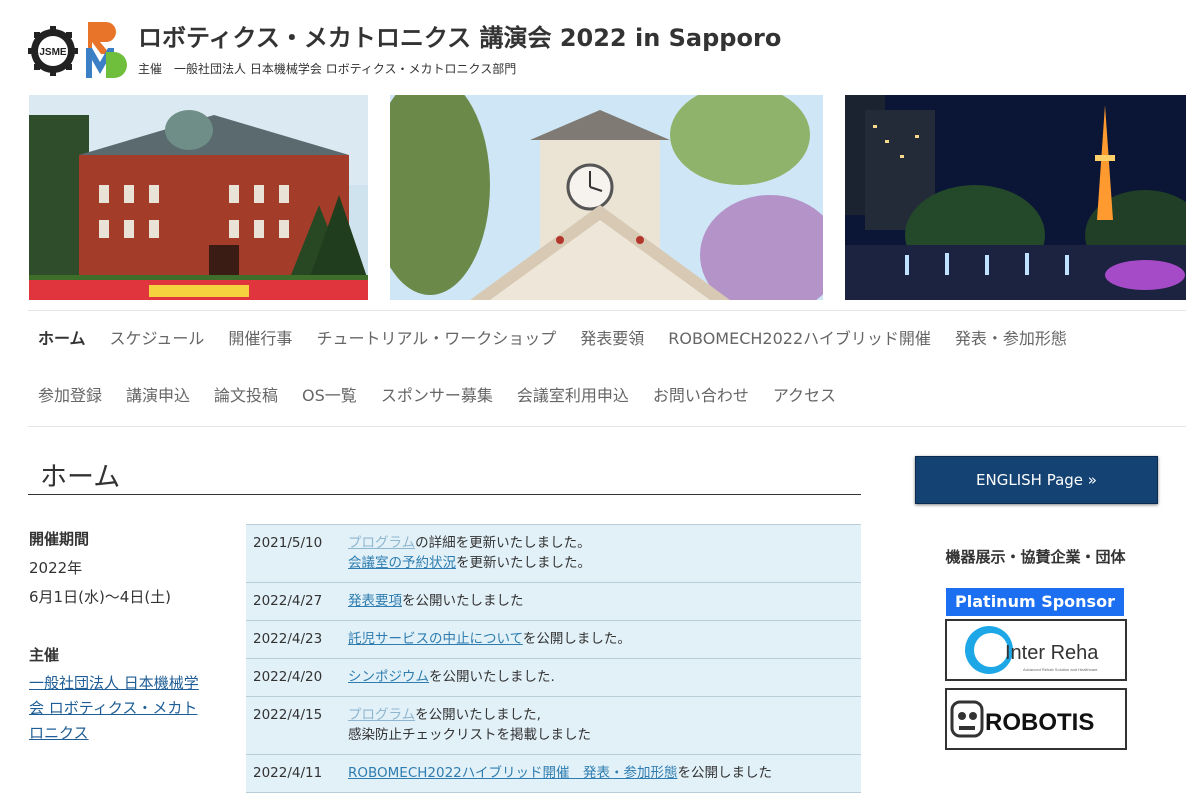 This screenshot has width=1200, height=793. I want to click on news-link: 発表要項, so click(375, 601).